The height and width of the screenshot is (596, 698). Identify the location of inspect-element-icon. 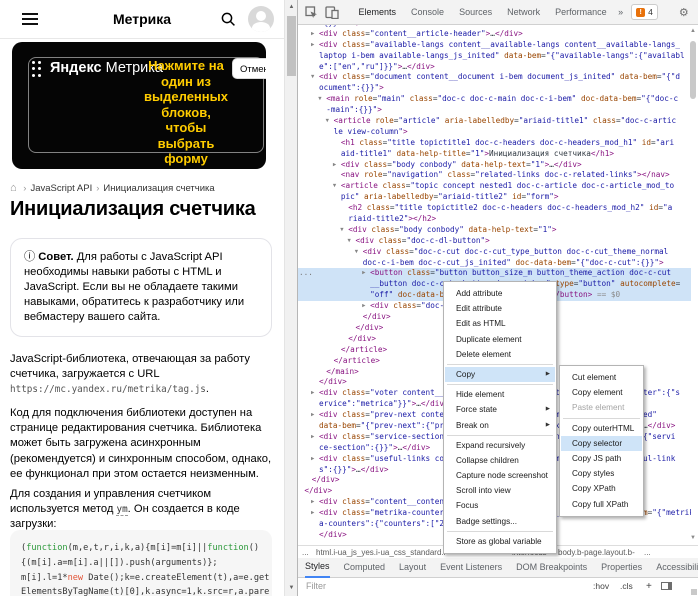
(311, 12).